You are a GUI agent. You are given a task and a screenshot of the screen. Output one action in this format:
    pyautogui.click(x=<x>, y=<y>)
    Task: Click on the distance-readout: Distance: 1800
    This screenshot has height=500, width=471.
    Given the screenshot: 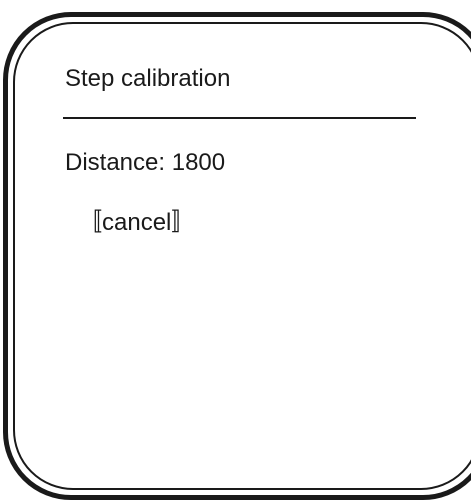 What is the action you would take?
    pyautogui.click(x=145, y=163)
    